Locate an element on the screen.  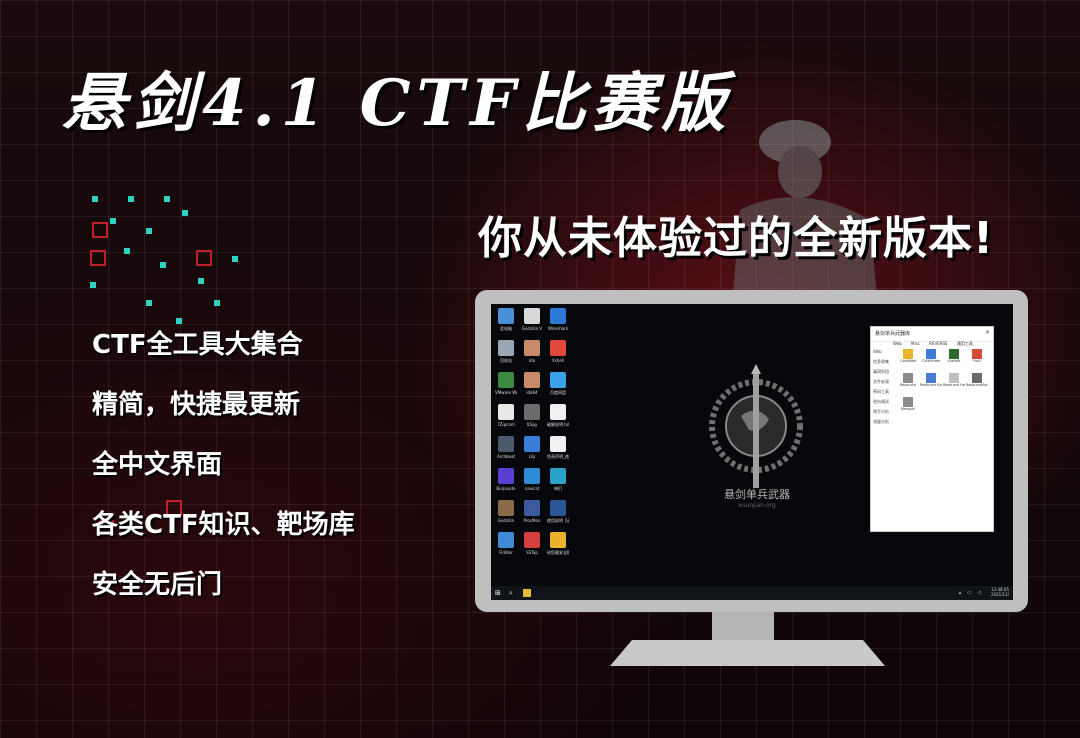
window-app-item: Resource Extract is located at coordinates (931, 380).